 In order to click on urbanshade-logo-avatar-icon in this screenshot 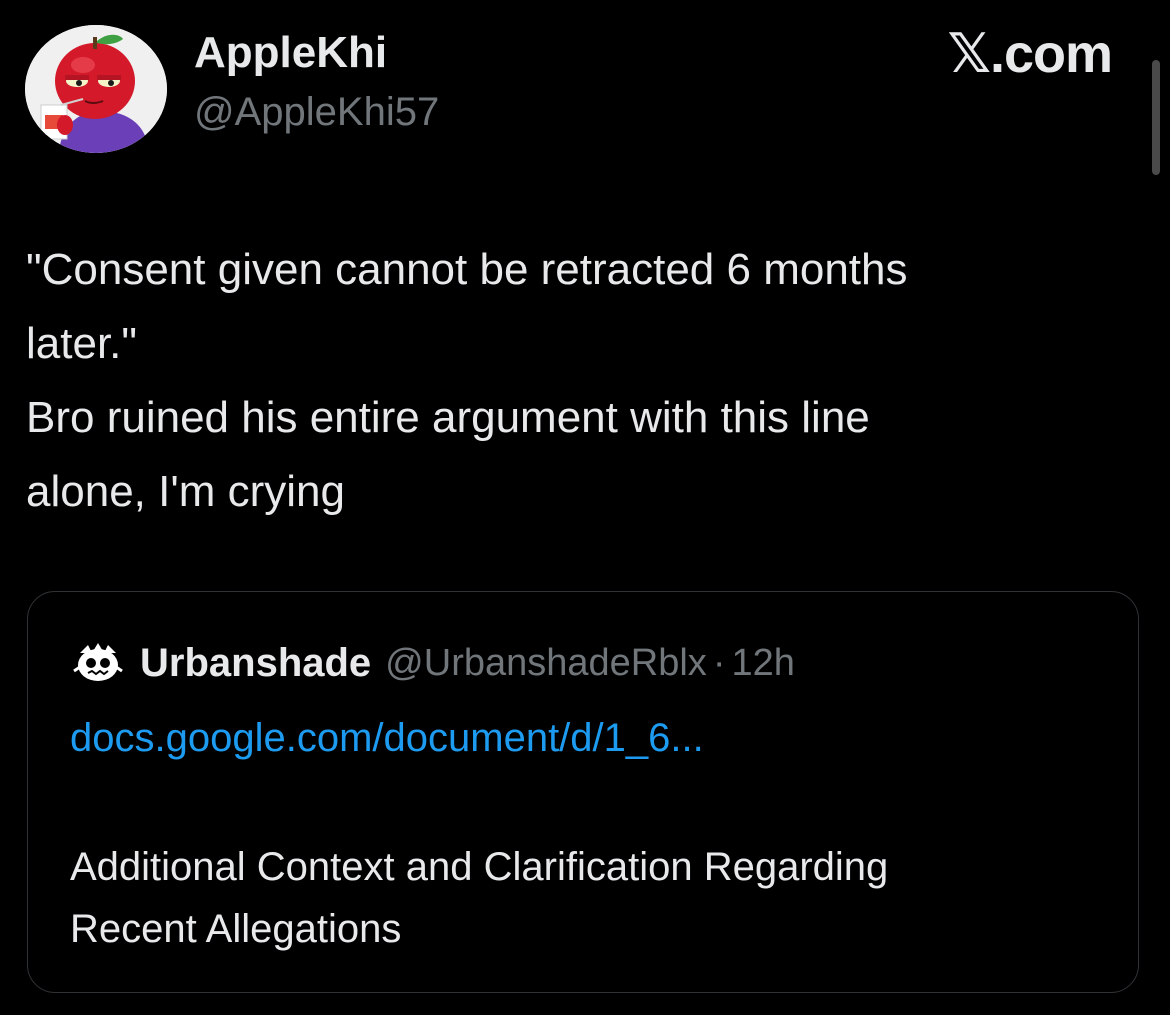, I will do `click(98, 663)`.